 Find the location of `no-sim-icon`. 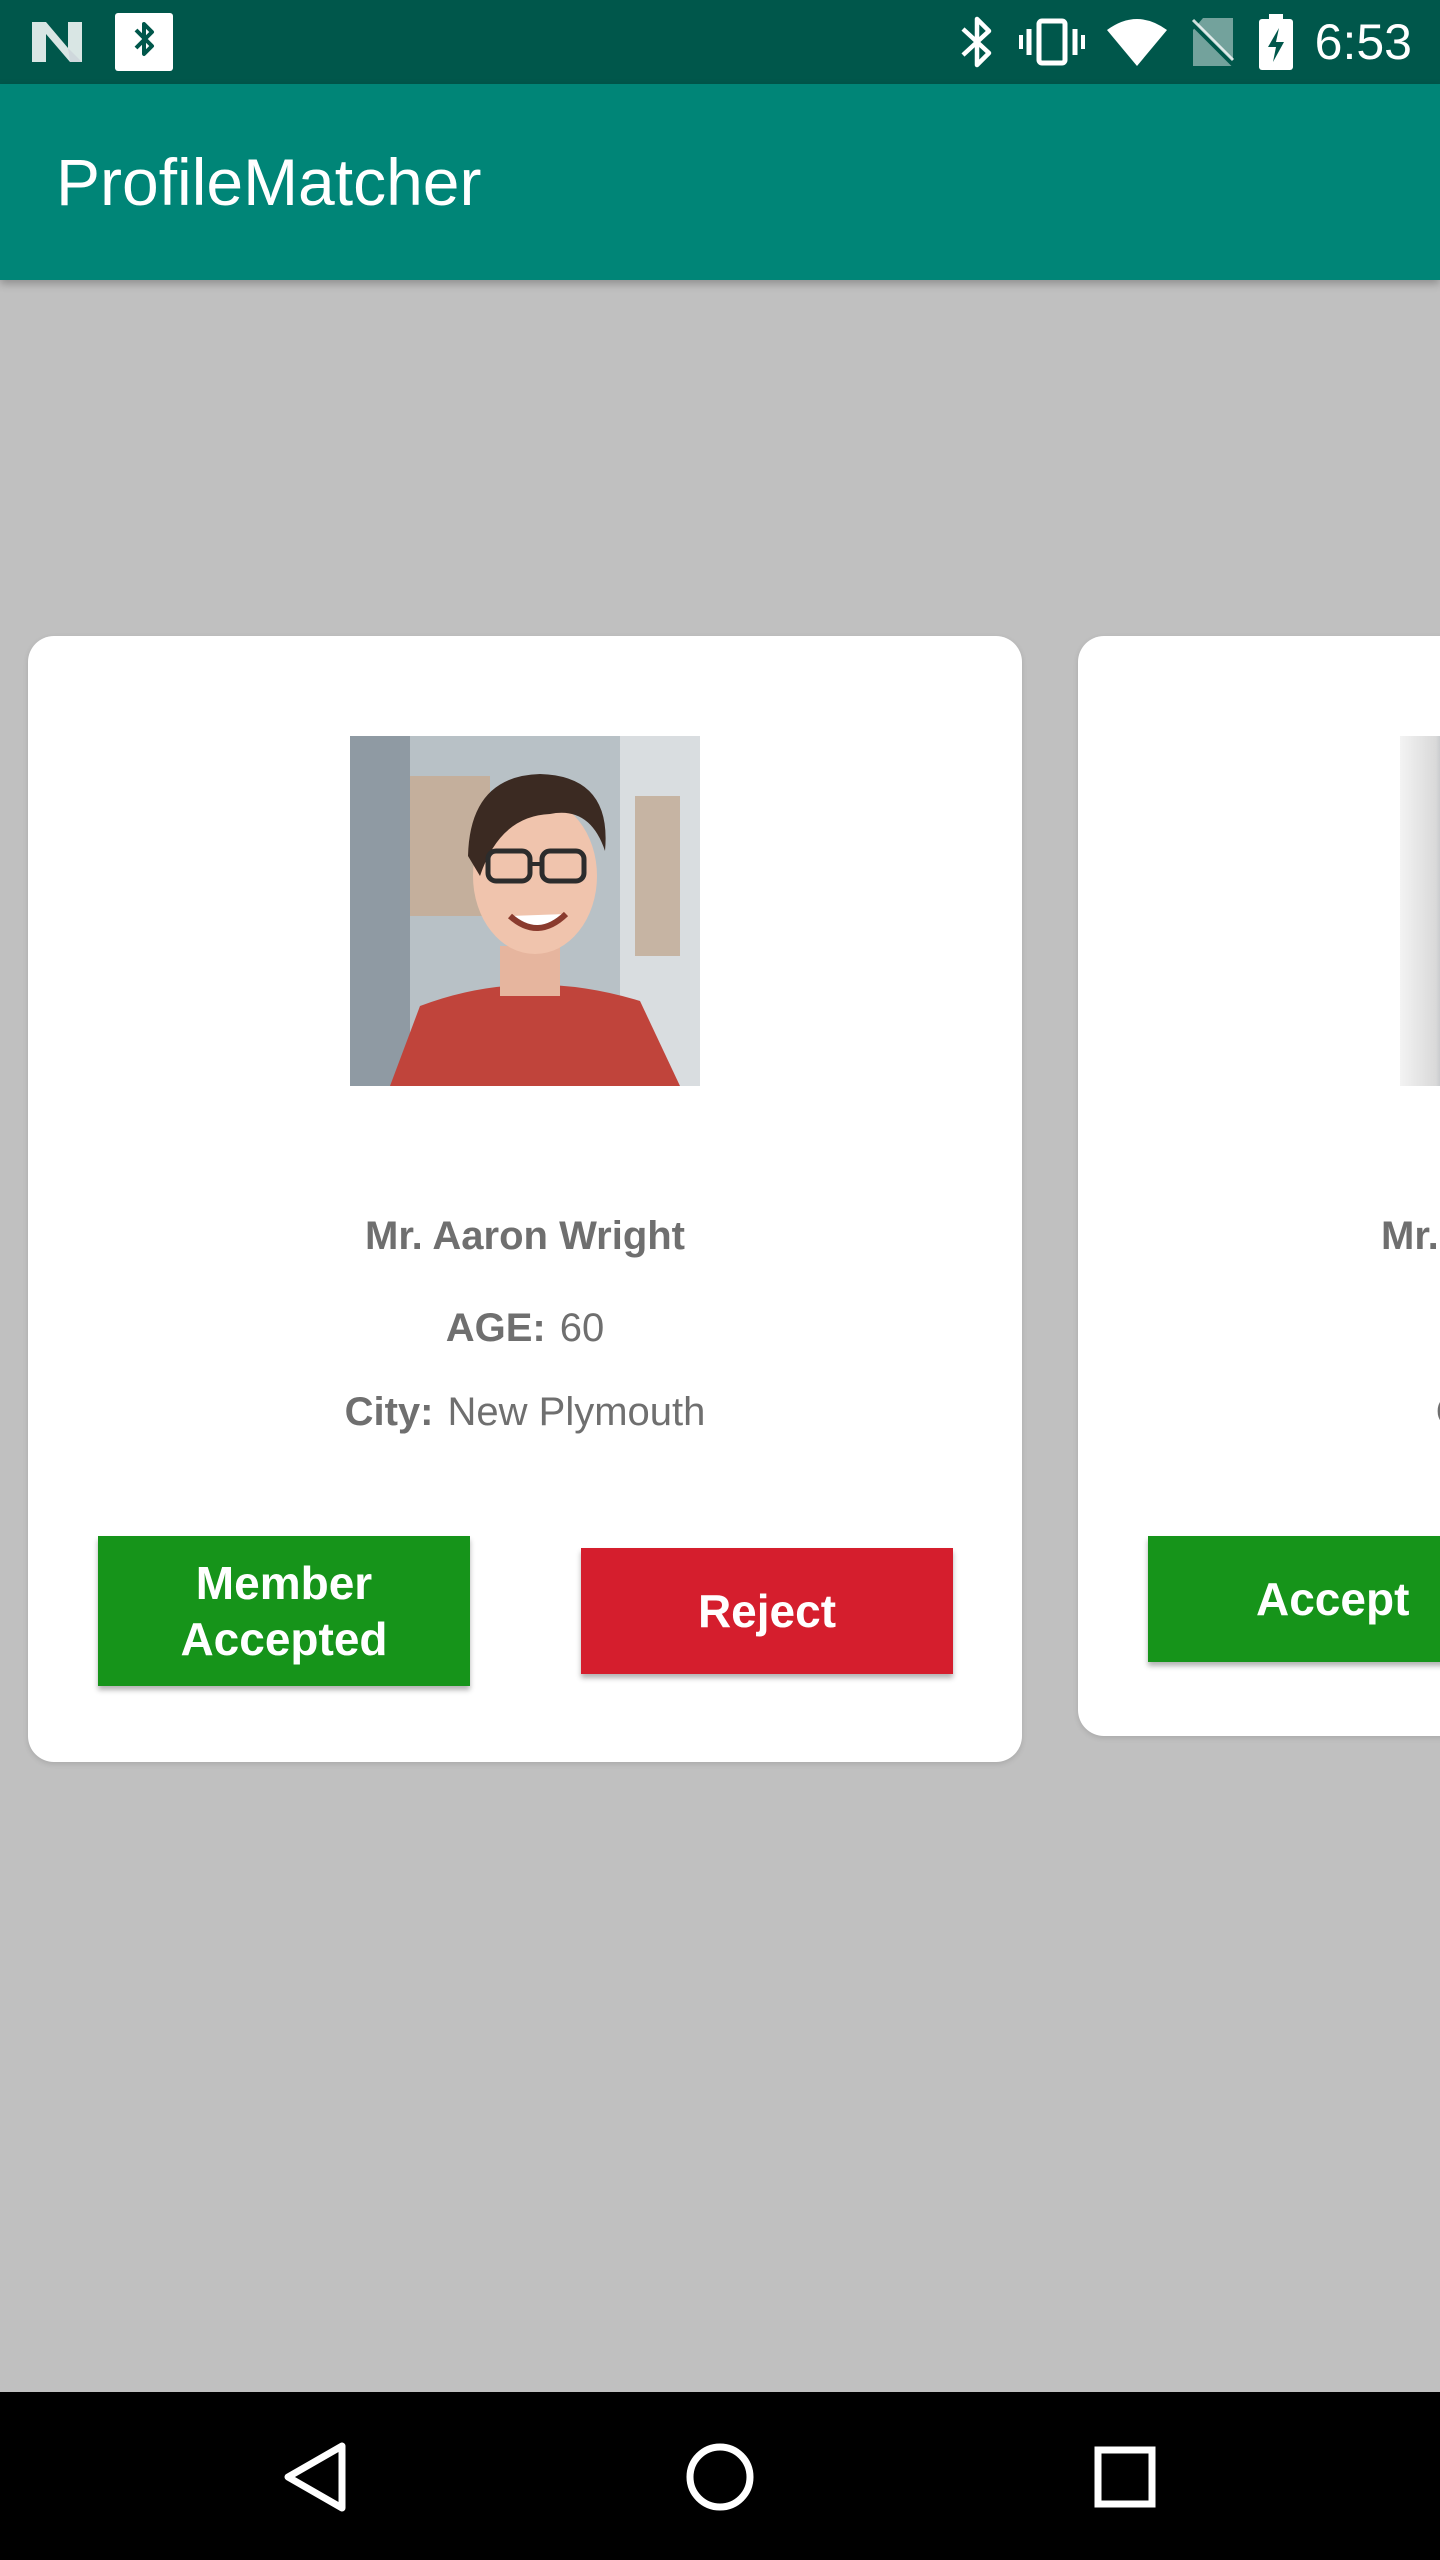

no-sim-icon is located at coordinates (1212, 42).